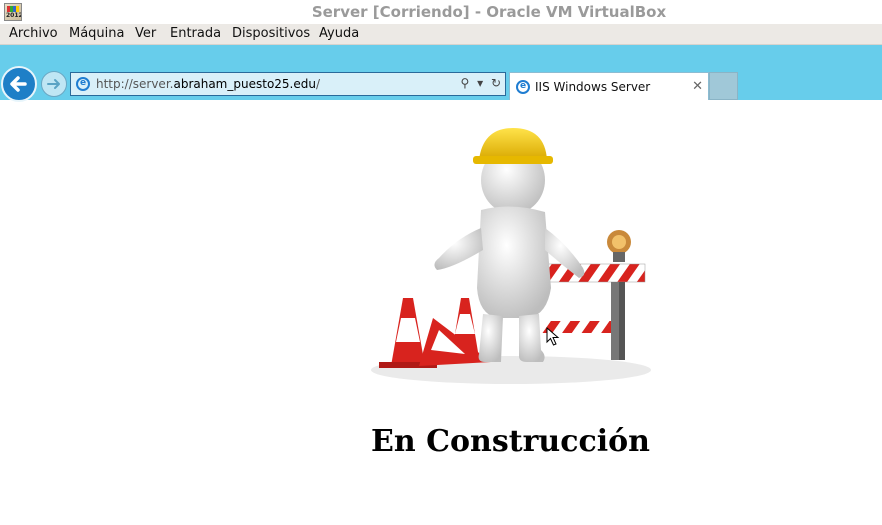 The image size is (882, 525). I want to click on forward-button, so click(54, 84).